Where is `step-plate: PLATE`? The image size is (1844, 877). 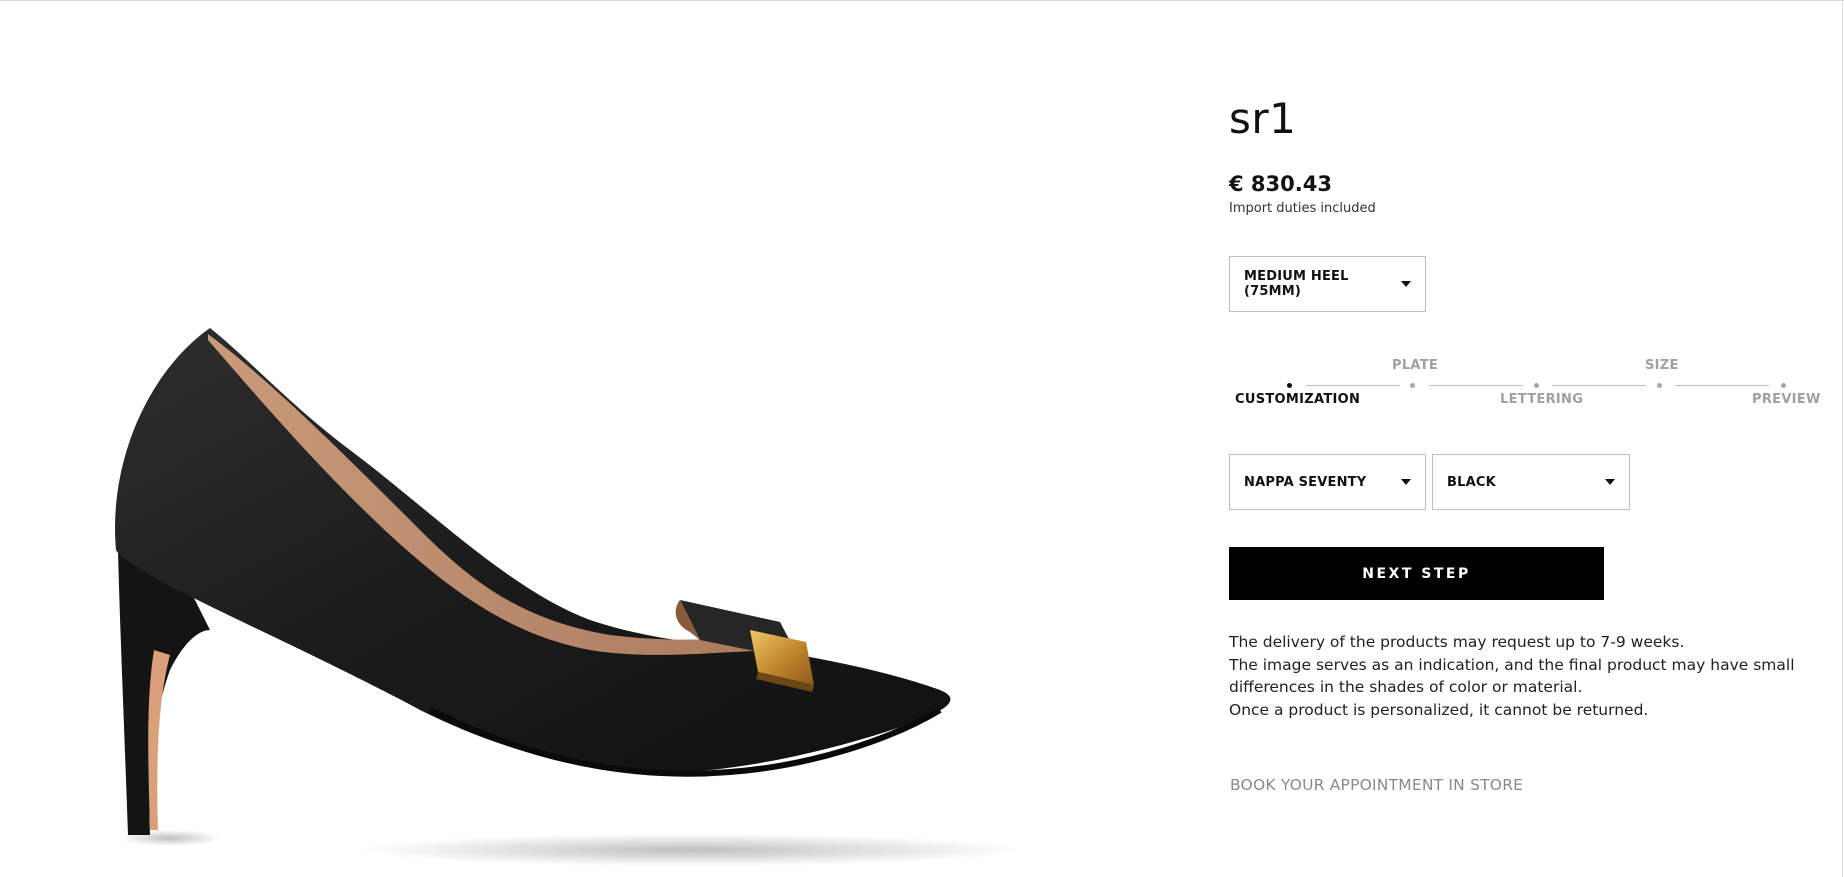
step-plate: PLATE is located at coordinates (1415, 365).